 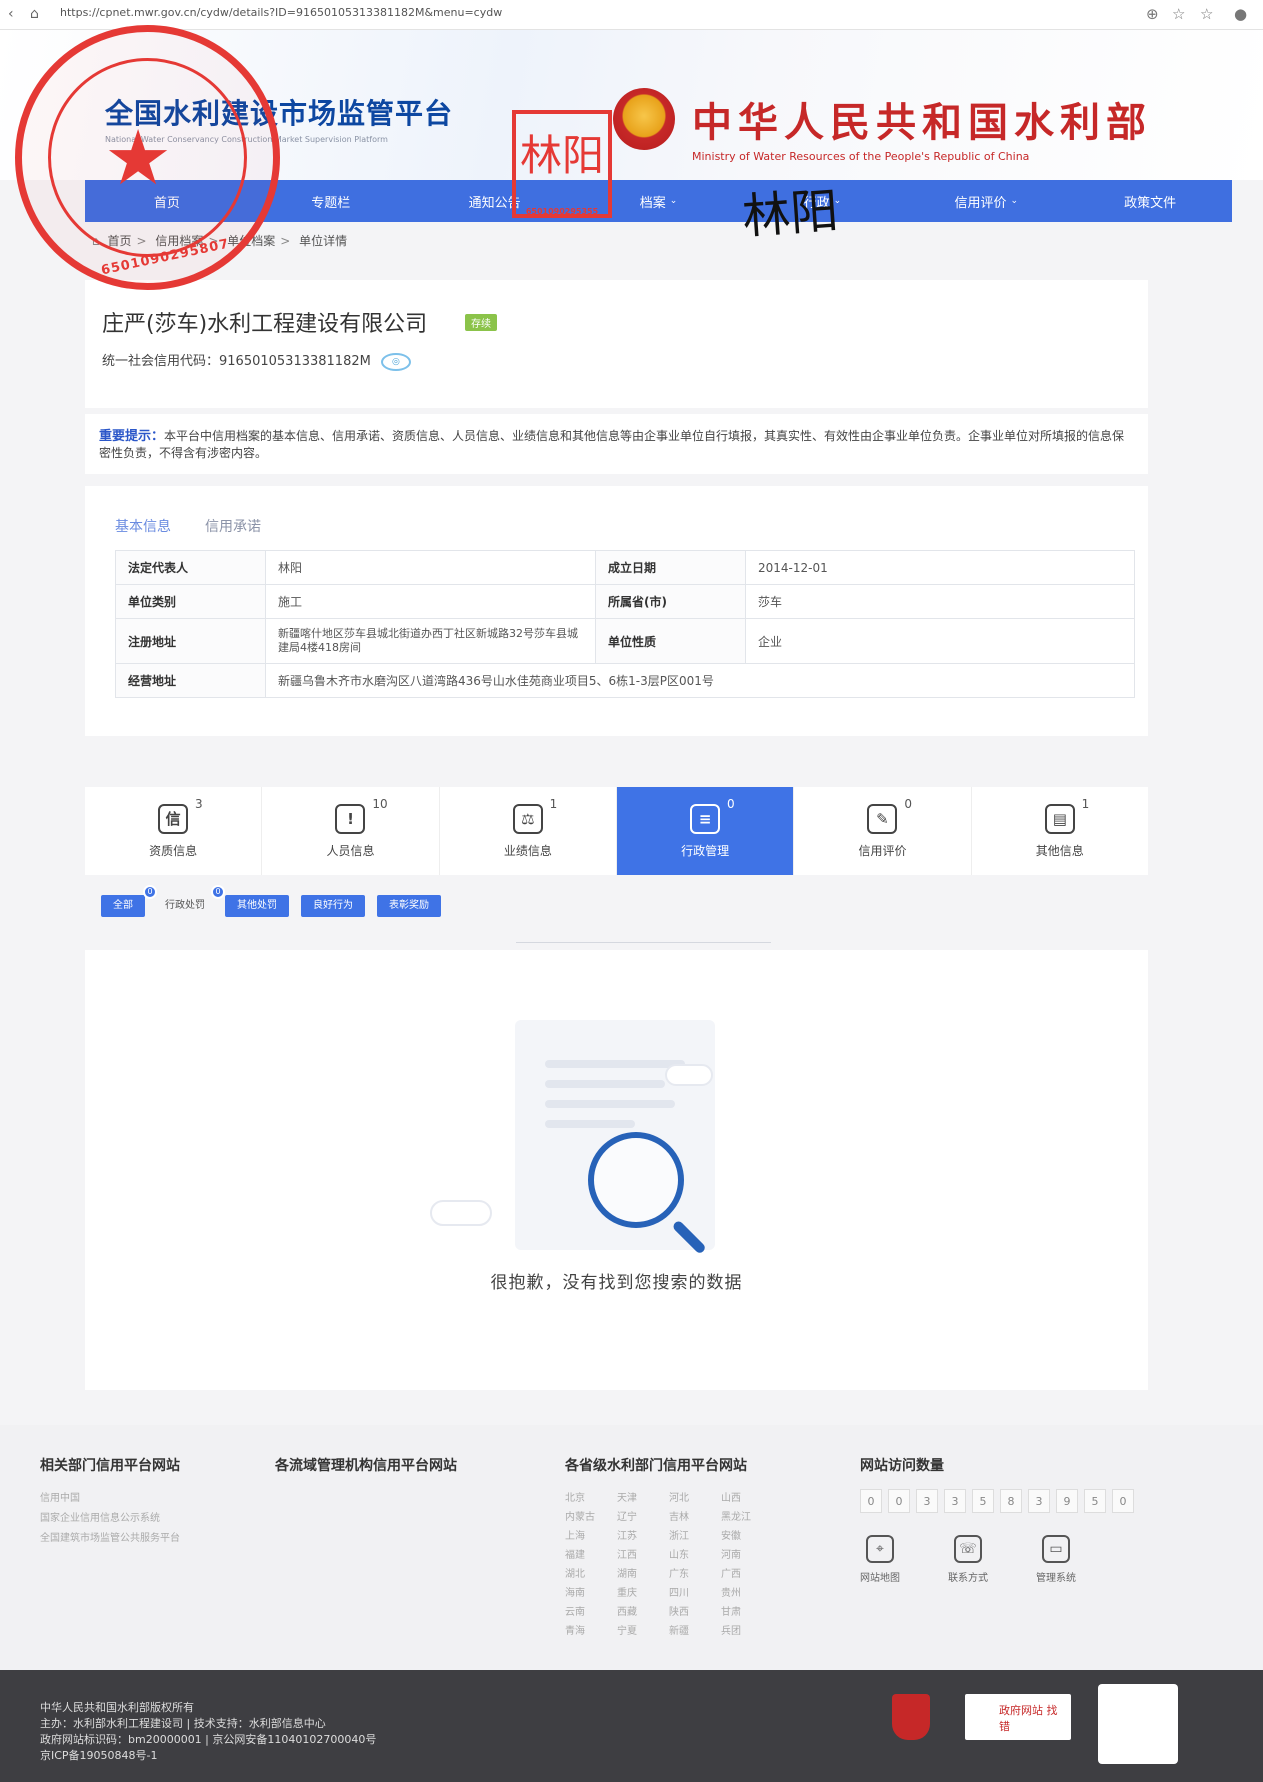 What do you see at coordinates (350, 818) in the screenshot?
I see `alarm-icon: !` at bounding box center [350, 818].